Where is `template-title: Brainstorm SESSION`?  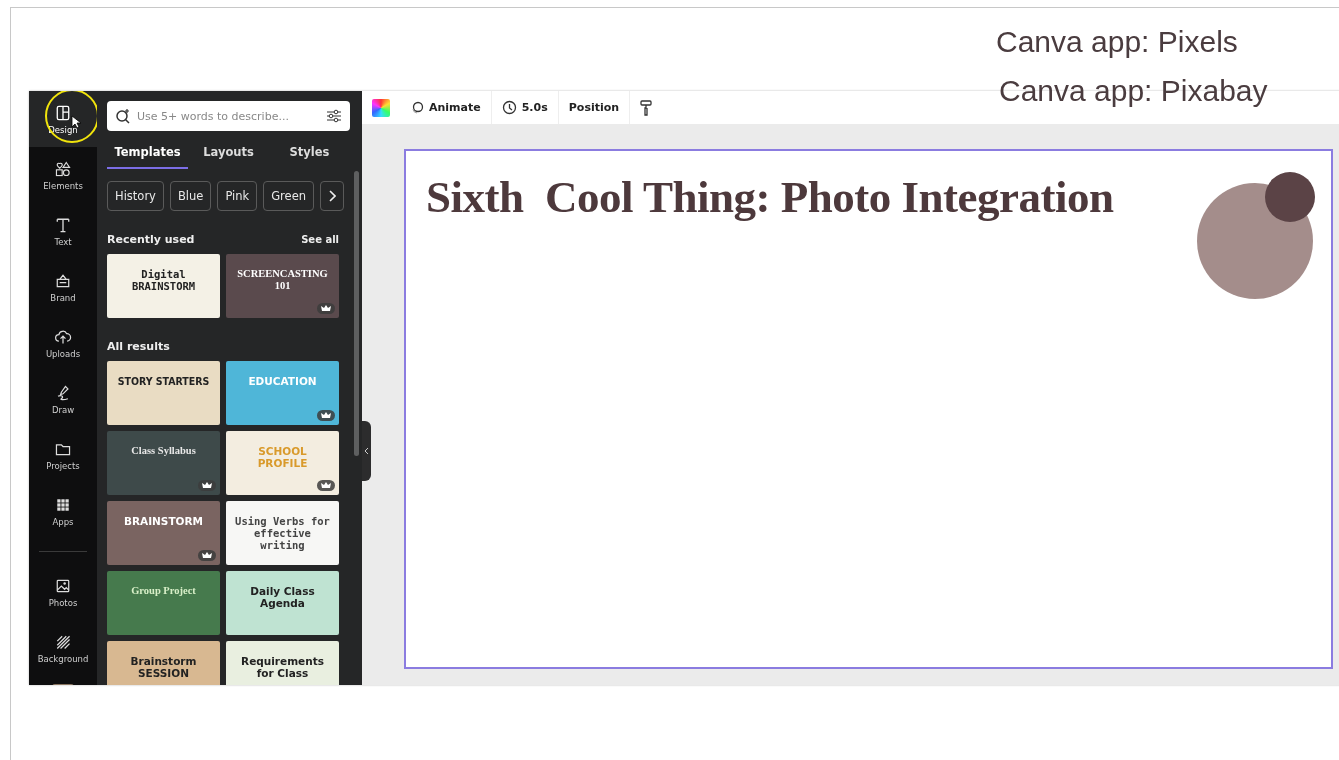 template-title: Brainstorm SESSION is located at coordinates (163, 667).